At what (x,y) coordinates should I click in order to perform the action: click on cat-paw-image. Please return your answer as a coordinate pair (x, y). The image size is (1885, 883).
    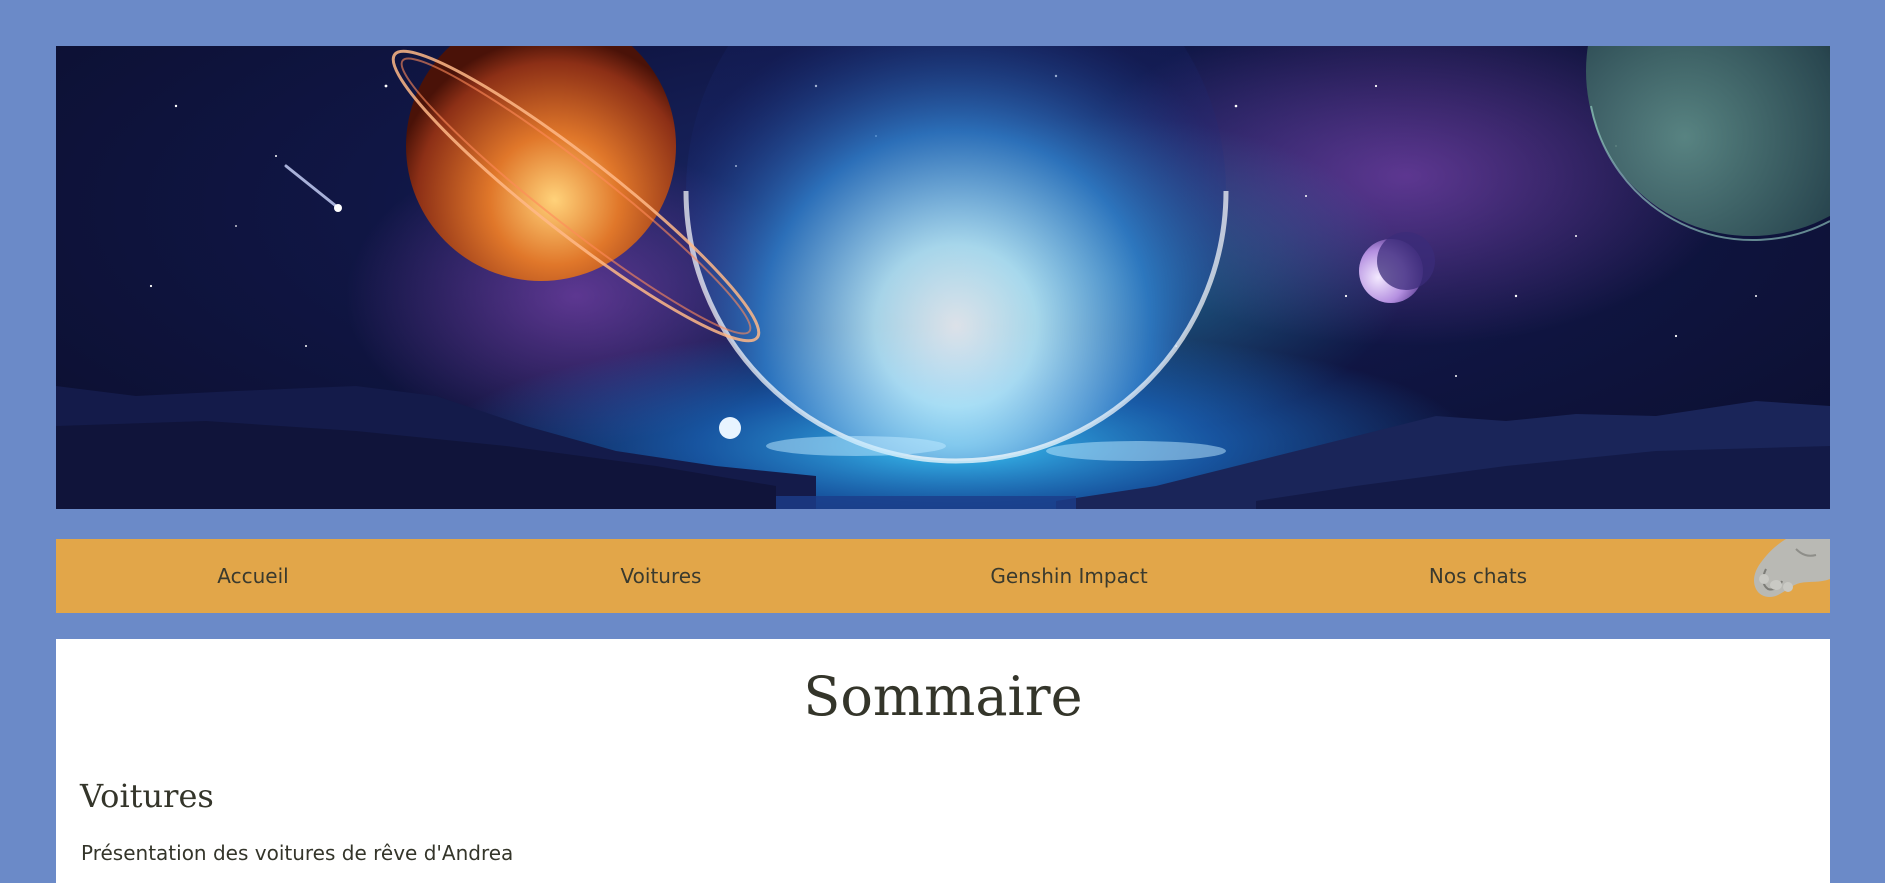
    Looking at the image, I should click on (1788, 570).